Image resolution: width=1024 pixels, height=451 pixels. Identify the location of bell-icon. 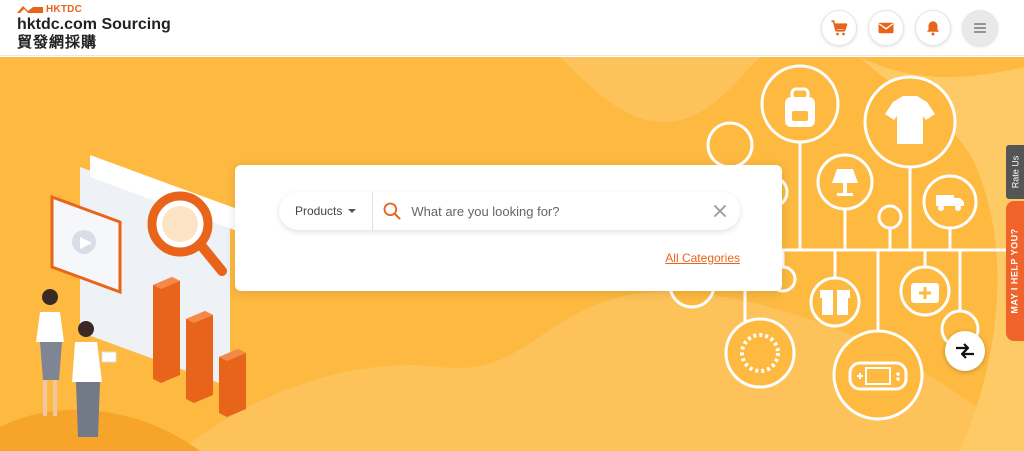
(933, 28).